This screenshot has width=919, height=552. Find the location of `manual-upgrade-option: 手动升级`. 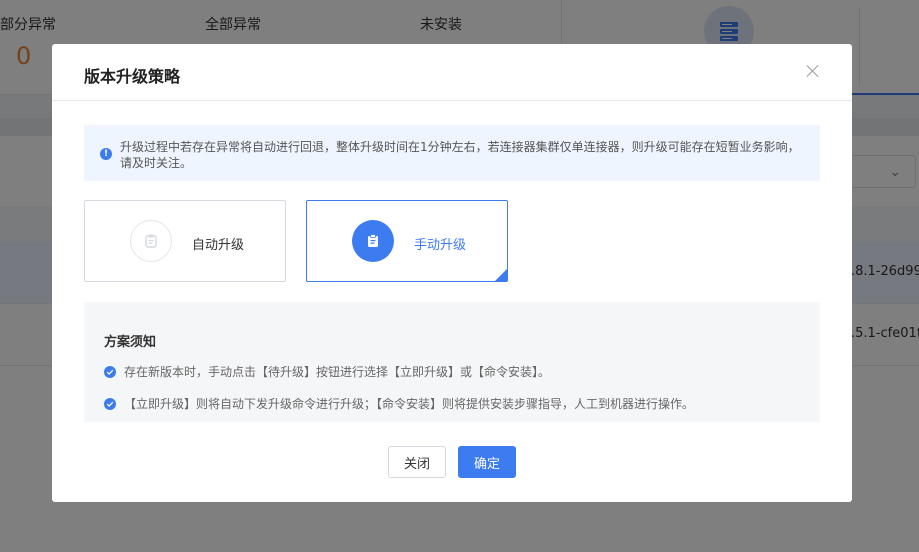

manual-upgrade-option: 手动升级 is located at coordinates (407, 241).